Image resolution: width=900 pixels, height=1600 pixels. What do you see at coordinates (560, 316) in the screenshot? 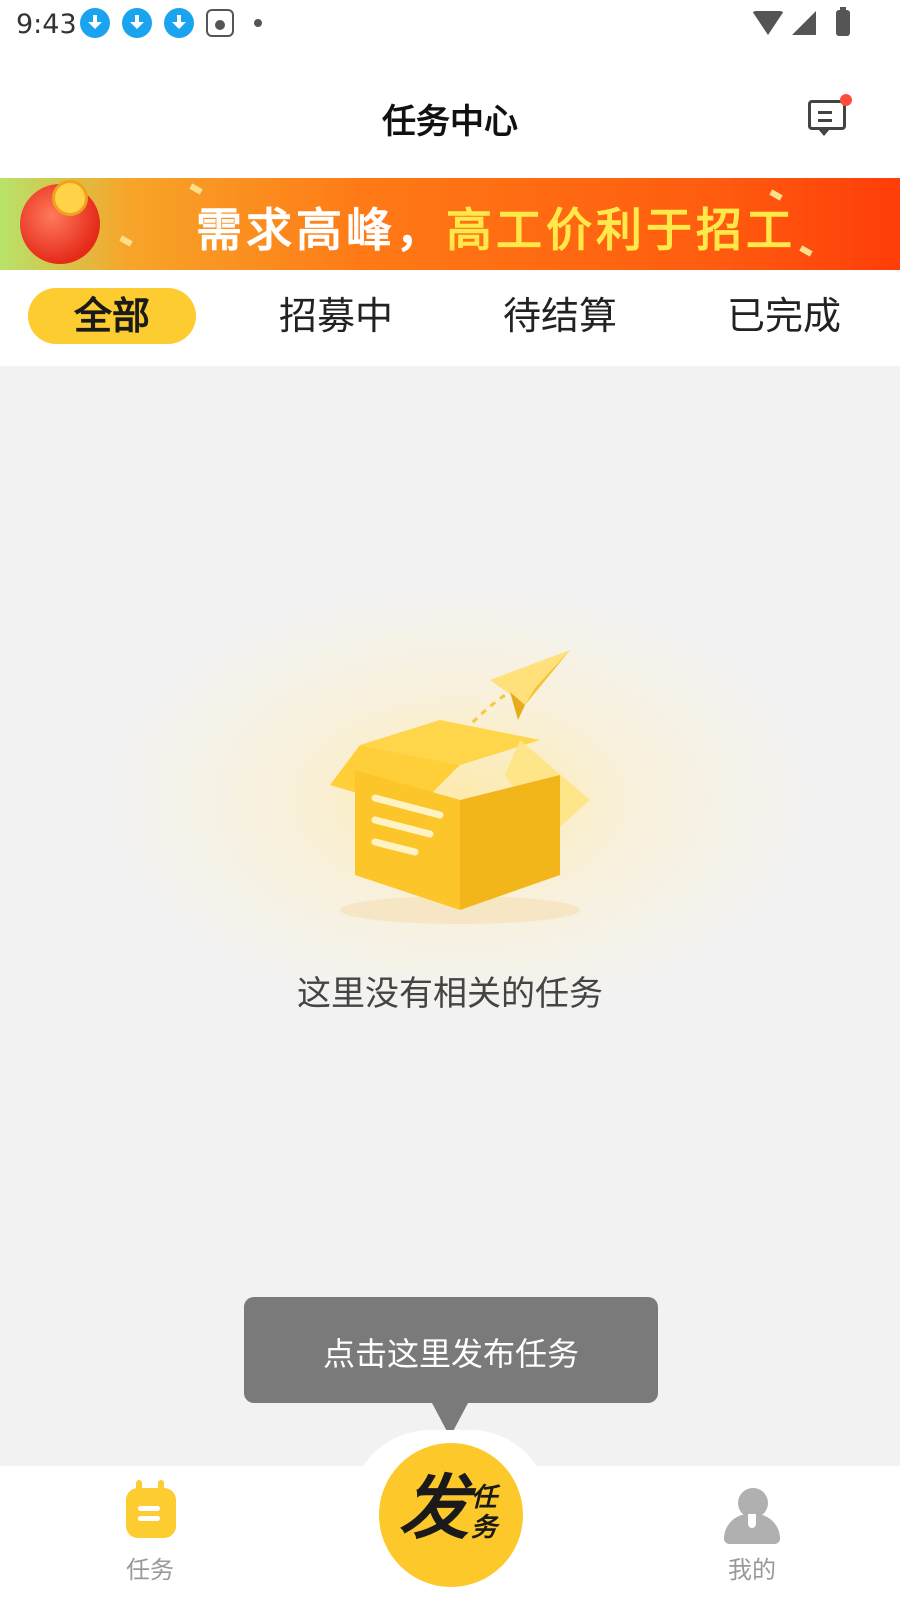
I see `tab-pending-settlement: 待结算` at bounding box center [560, 316].